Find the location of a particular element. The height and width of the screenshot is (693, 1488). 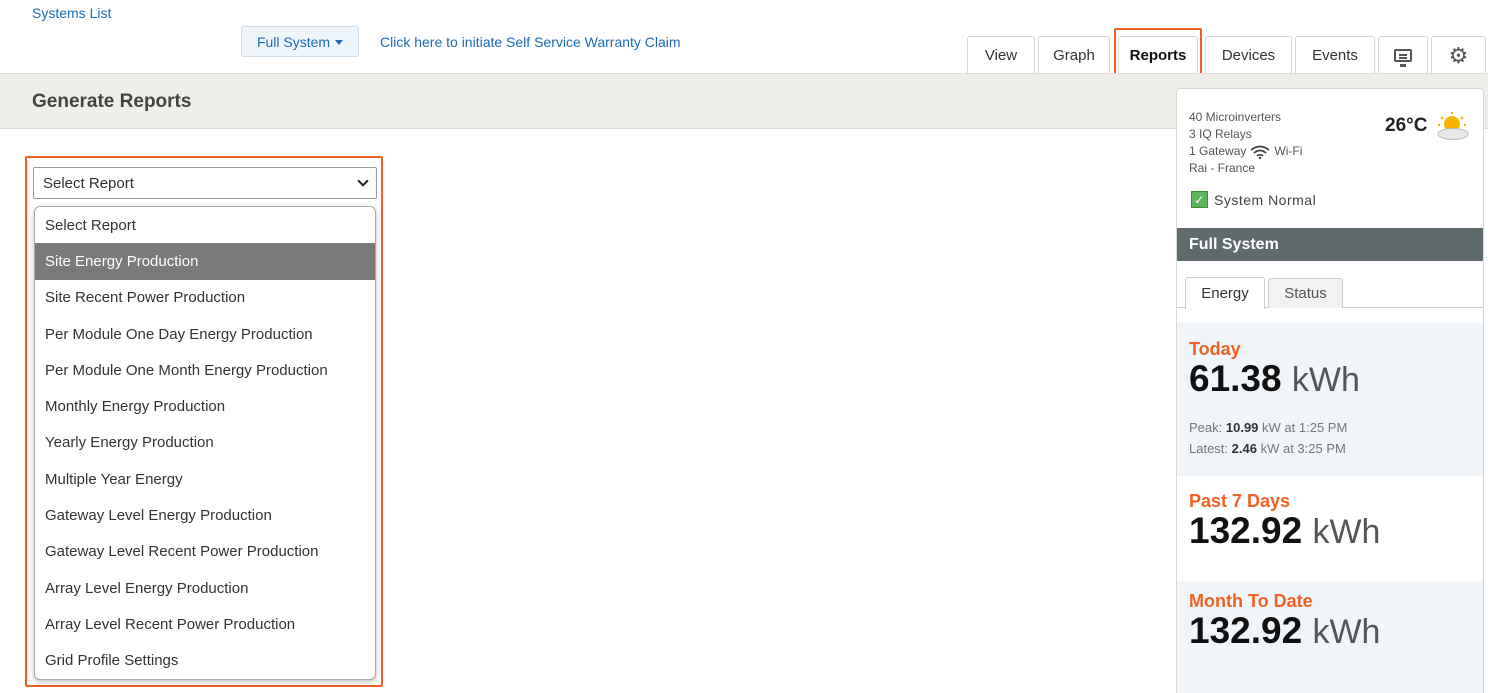

chevron-down-icon is located at coordinates (363, 181).